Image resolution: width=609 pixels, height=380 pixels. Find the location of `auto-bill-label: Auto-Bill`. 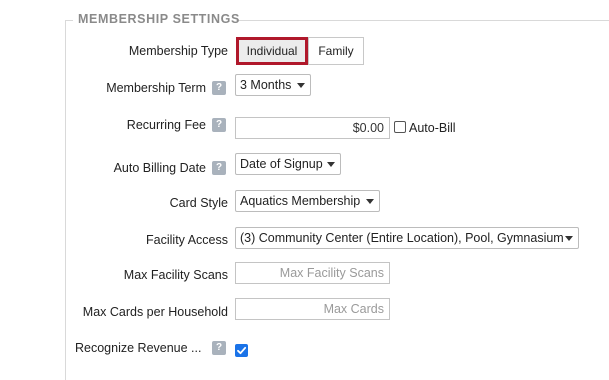

auto-bill-label: Auto-Bill is located at coordinates (432, 128).